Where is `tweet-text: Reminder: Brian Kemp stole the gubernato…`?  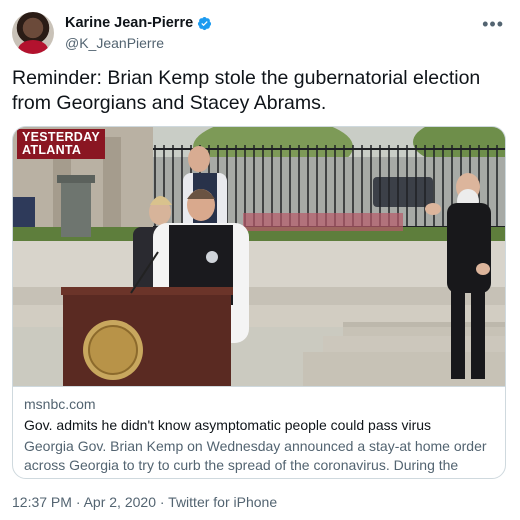
tweet-text: Reminder: Brian Kemp stole the gubernato… is located at coordinates (260, 91).